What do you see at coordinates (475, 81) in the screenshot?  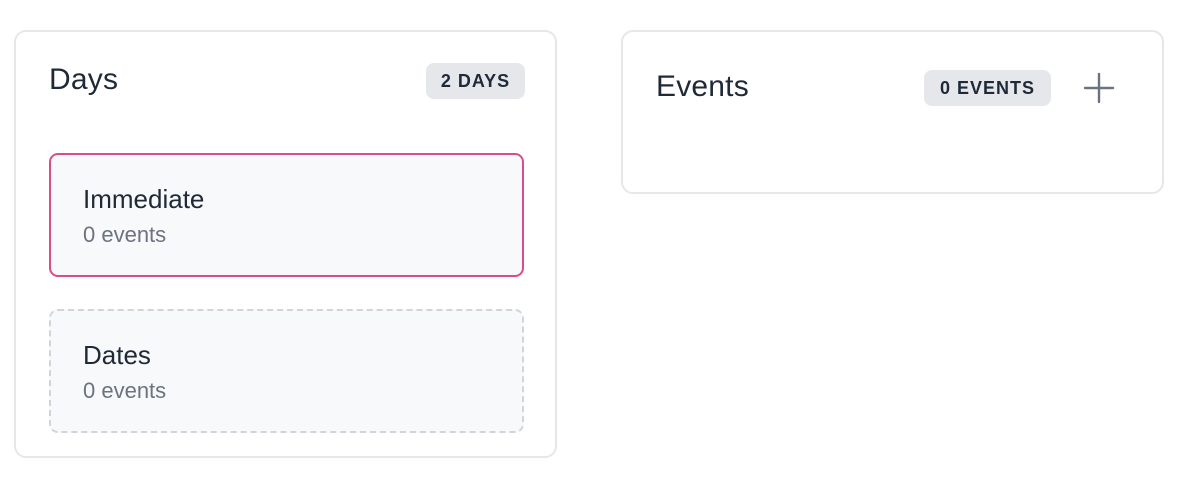 I see `days-count-badge: 2 DAYS` at bounding box center [475, 81].